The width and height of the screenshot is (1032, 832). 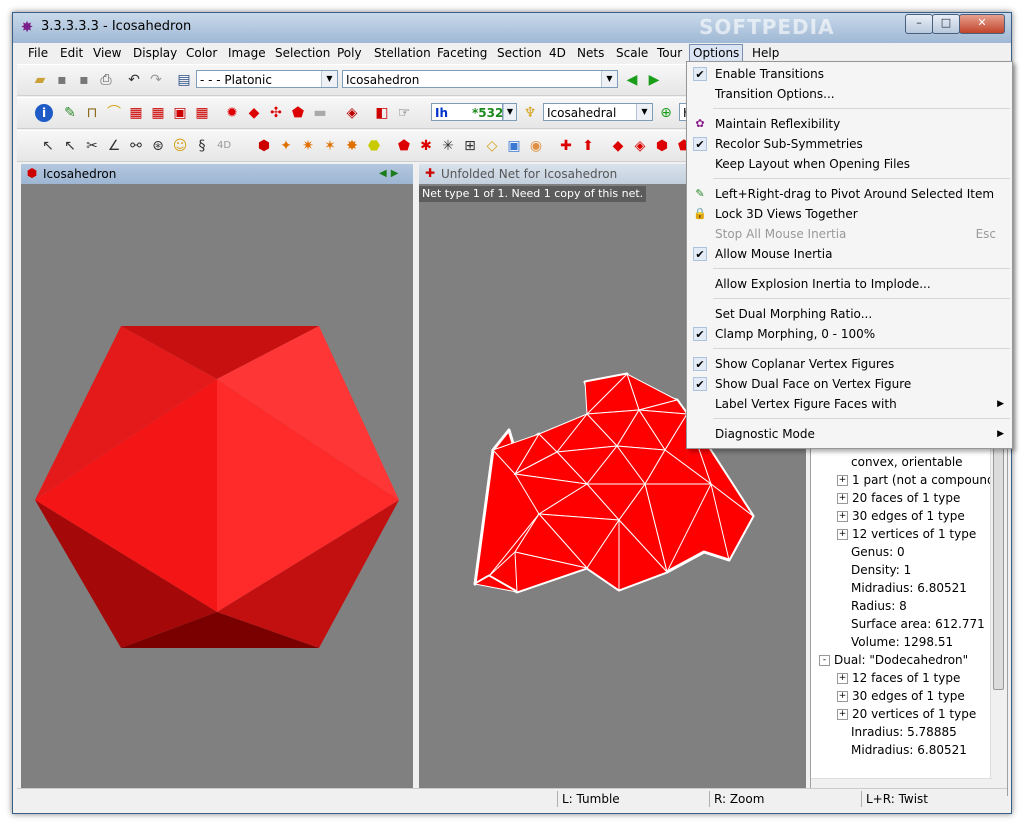 What do you see at coordinates (514, 146) in the screenshot?
I see `shape-12-icon: ▣` at bounding box center [514, 146].